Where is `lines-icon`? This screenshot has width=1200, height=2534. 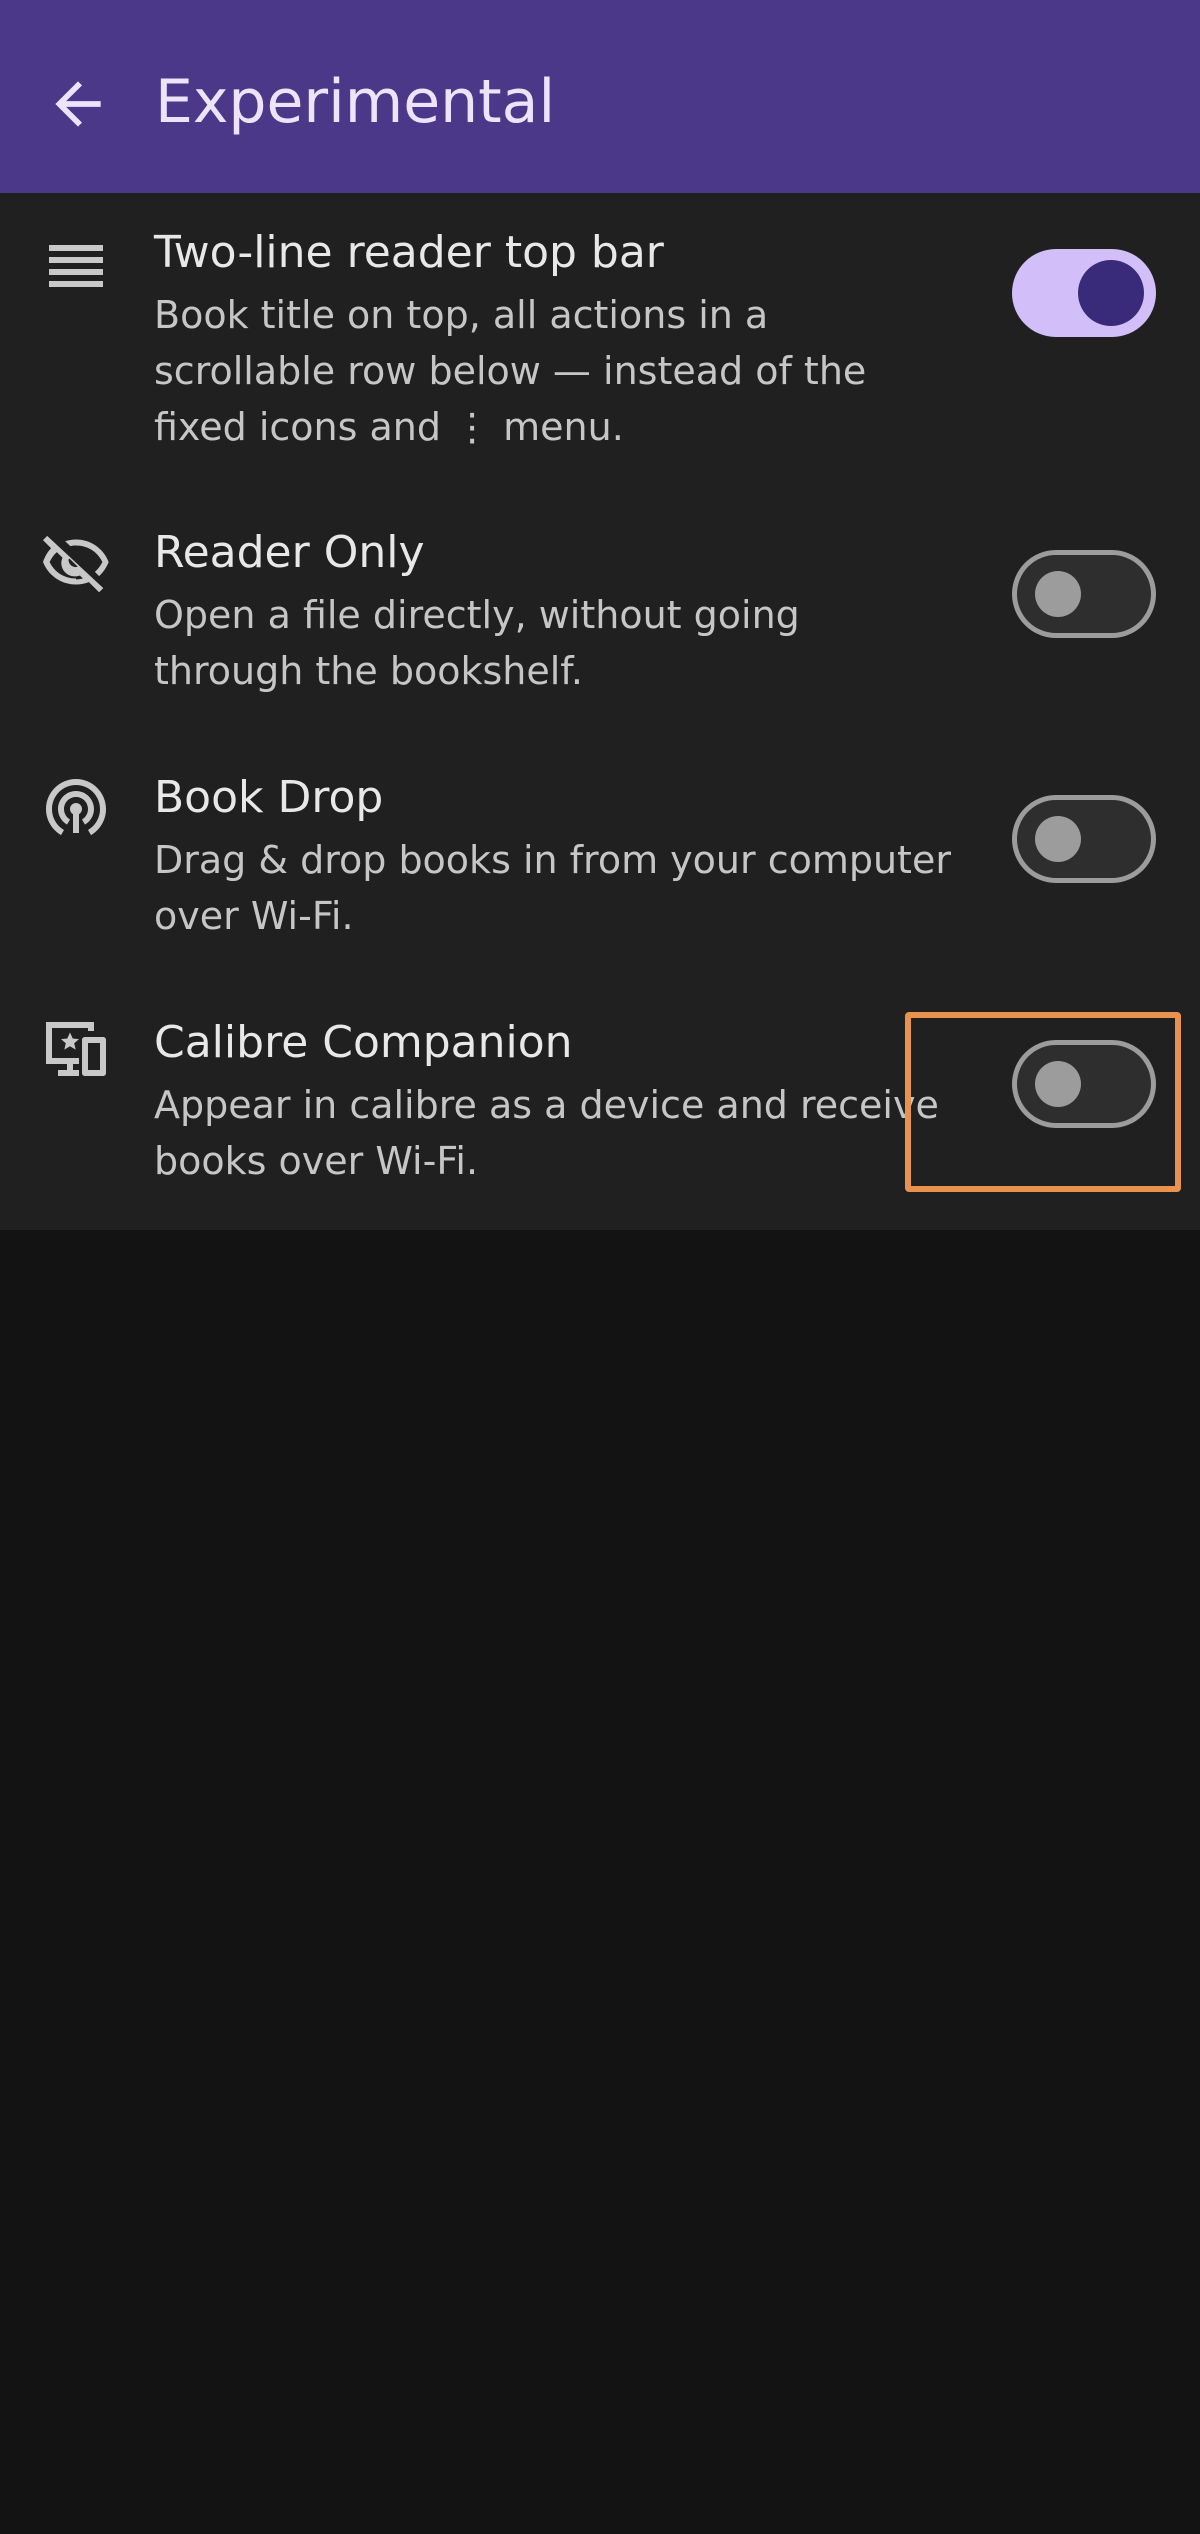
lines-icon is located at coordinates (76, 269).